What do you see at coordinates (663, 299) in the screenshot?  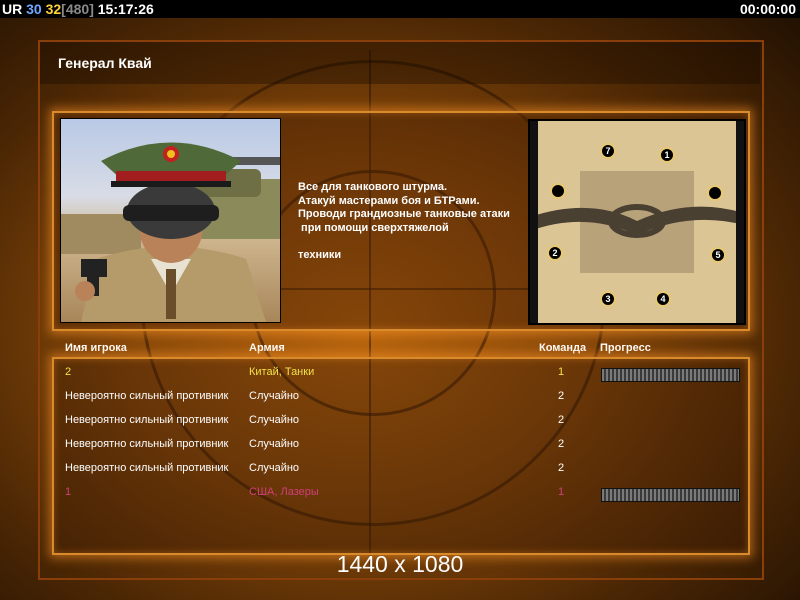 I see `start-position-4: 4` at bounding box center [663, 299].